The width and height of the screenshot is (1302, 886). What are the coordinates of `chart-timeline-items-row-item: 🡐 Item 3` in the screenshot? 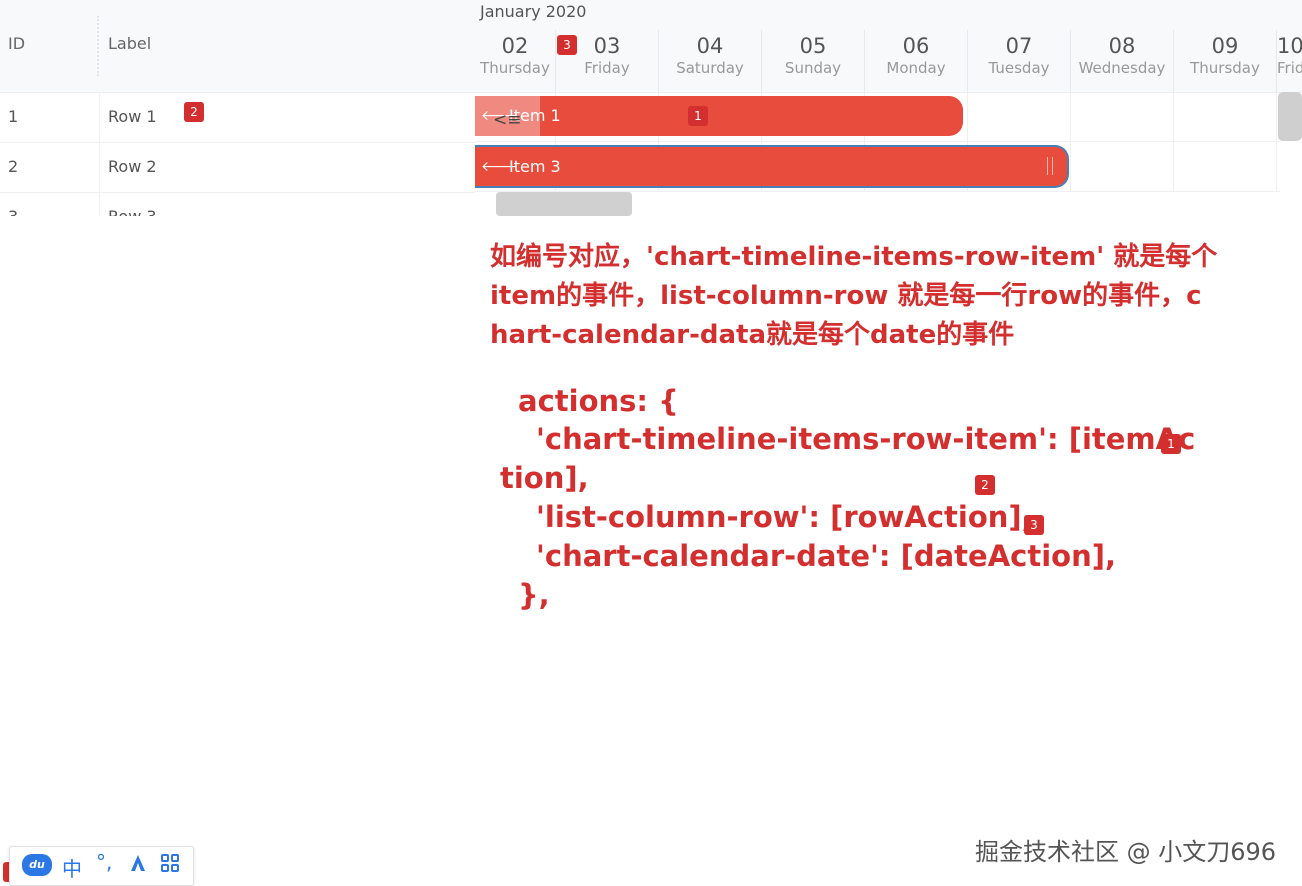 It's located at (772, 166).